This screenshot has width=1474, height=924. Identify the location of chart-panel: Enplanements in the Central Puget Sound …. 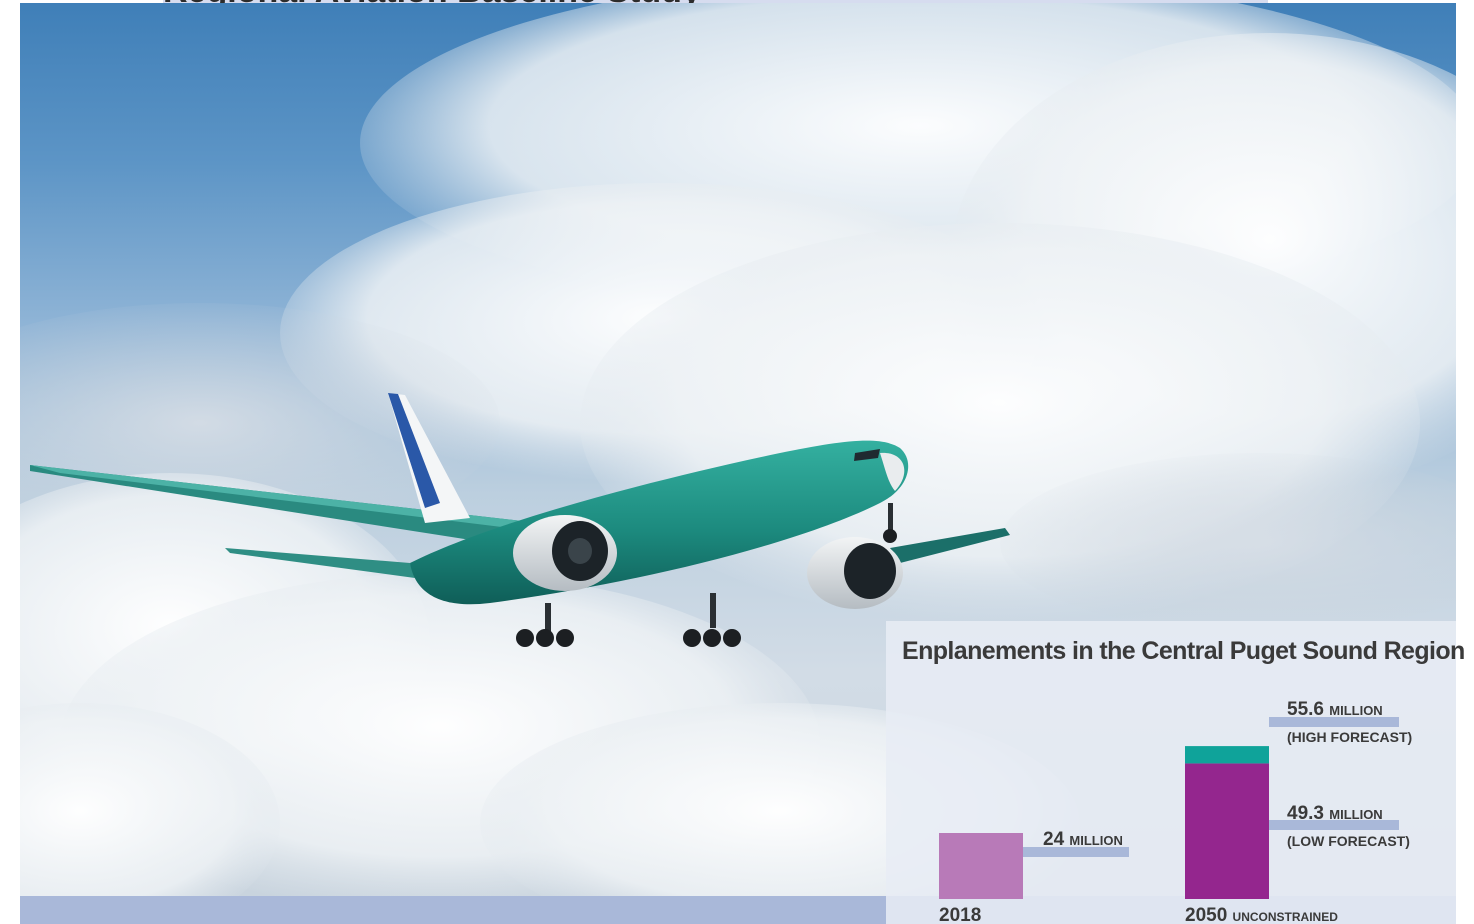
(1175, 772).